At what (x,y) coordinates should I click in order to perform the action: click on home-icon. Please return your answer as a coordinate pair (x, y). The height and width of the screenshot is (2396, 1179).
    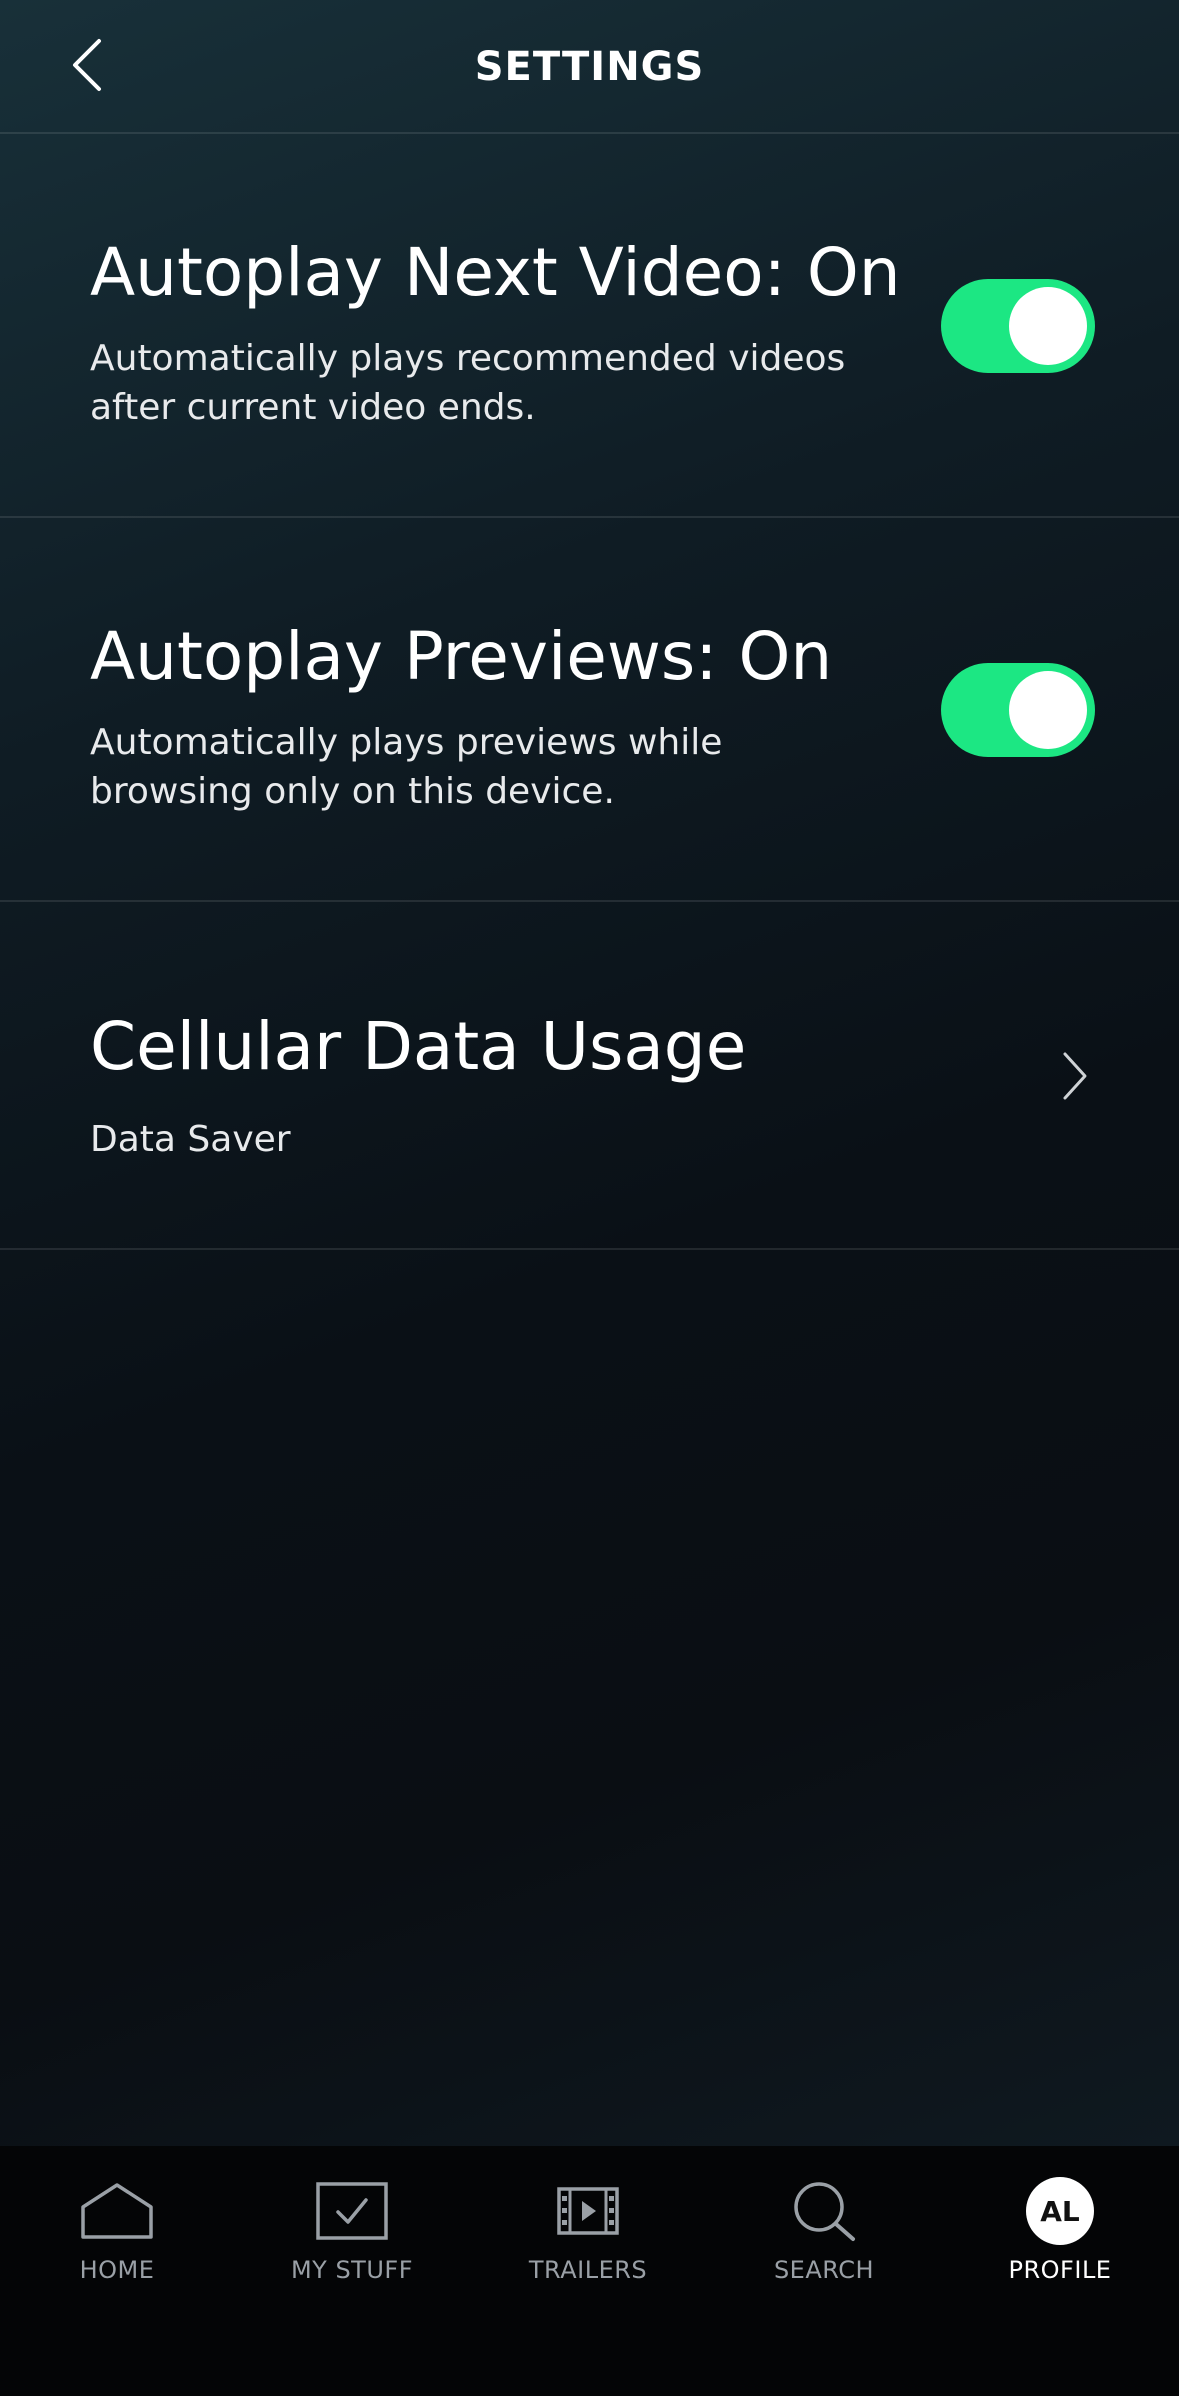
    Looking at the image, I should click on (117, 2211).